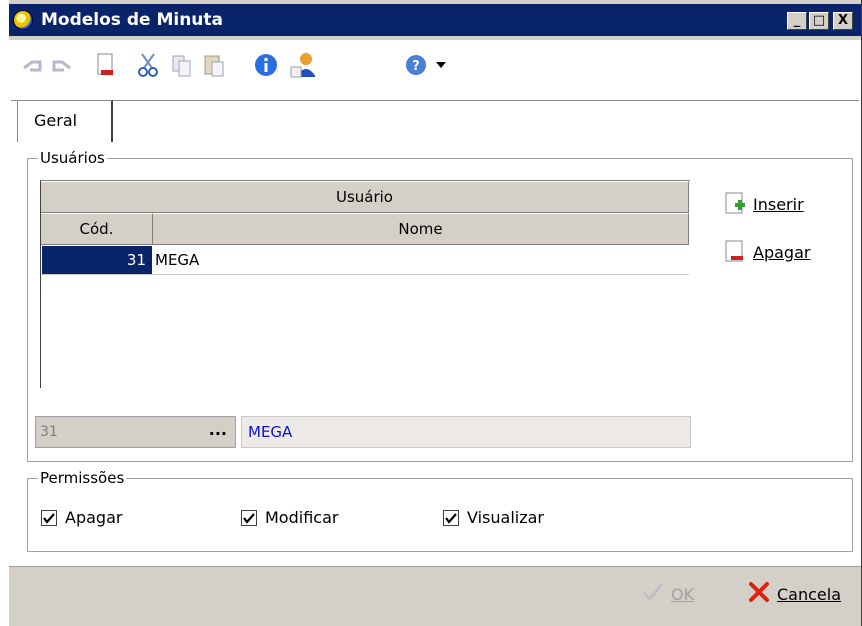 The width and height of the screenshot is (862, 626). What do you see at coordinates (23, 20) in the screenshot?
I see `app-icon` at bounding box center [23, 20].